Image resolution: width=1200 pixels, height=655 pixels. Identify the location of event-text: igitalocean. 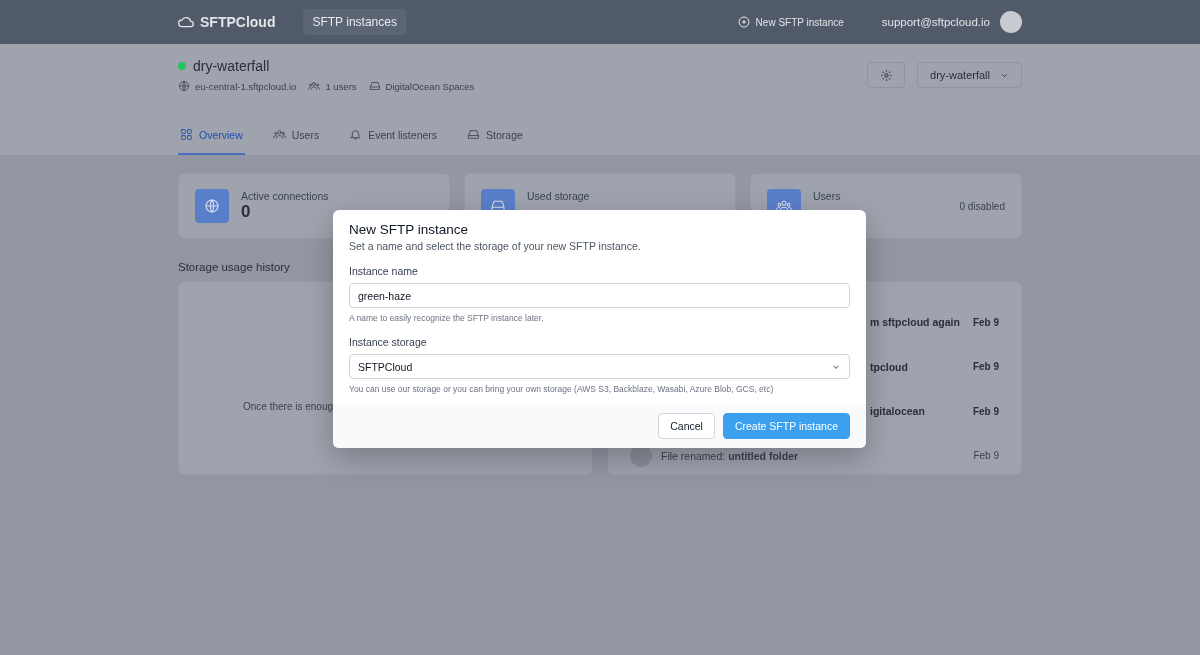
(898, 411).